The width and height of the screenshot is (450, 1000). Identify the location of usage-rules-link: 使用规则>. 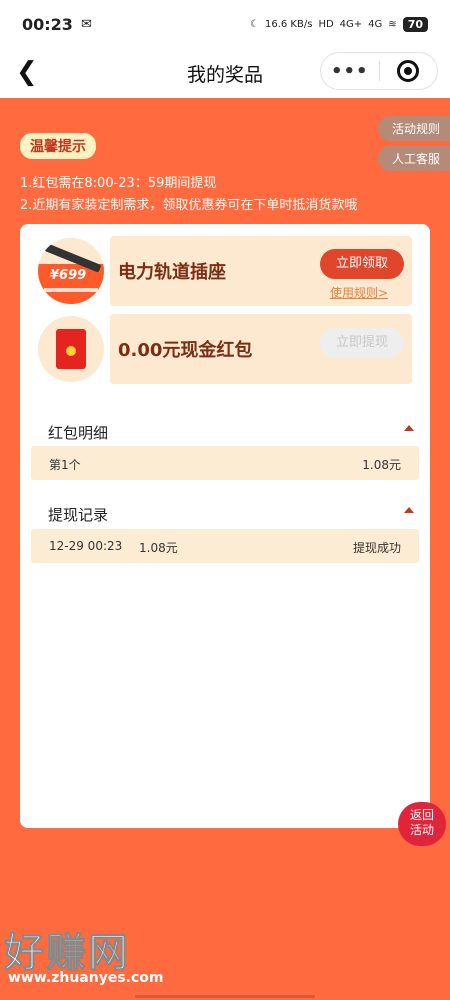
(359, 292).